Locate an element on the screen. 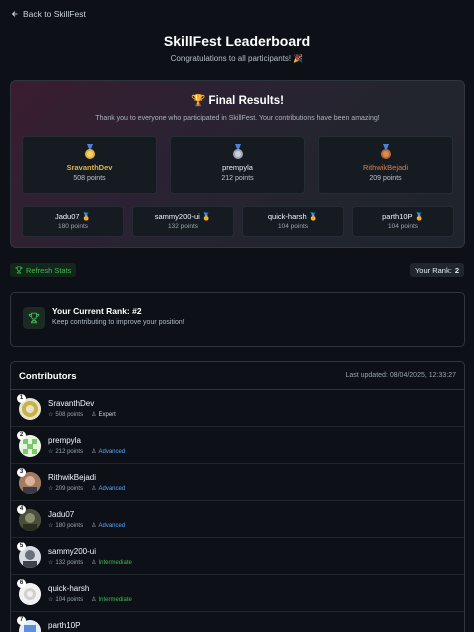 The image size is (474, 632). points-value: 104 points is located at coordinates (69, 599).